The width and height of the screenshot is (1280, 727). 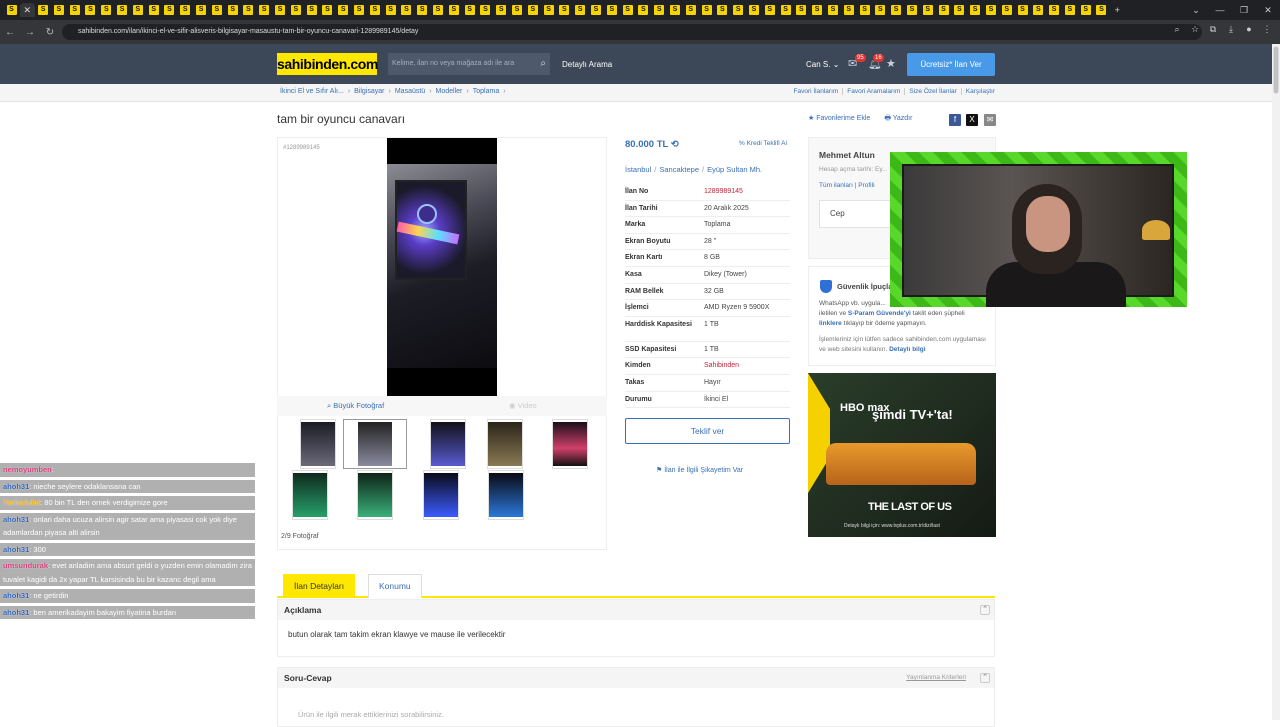 I want to click on seller-links: Tüm ilanları | Profili, so click(x=847, y=185).